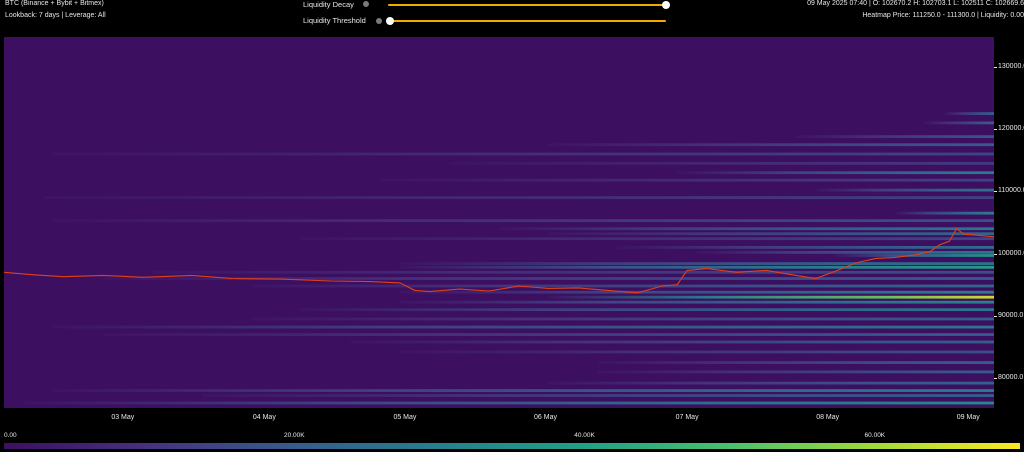 The width and height of the screenshot is (1024, 452). I want to click on chart-subtitle: Lookback: 7 days | Leverage: All, so click(55, 15).